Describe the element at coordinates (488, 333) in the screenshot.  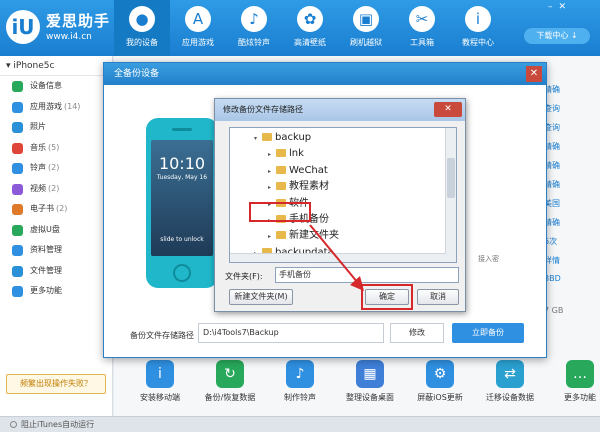
I see `start-backup-button: 立即备份` at that location.